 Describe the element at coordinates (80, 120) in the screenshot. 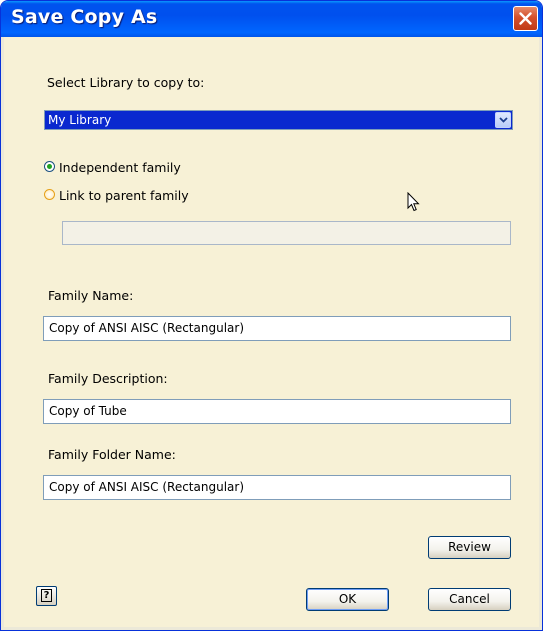

I see `library-select-value: My Library` at that location.